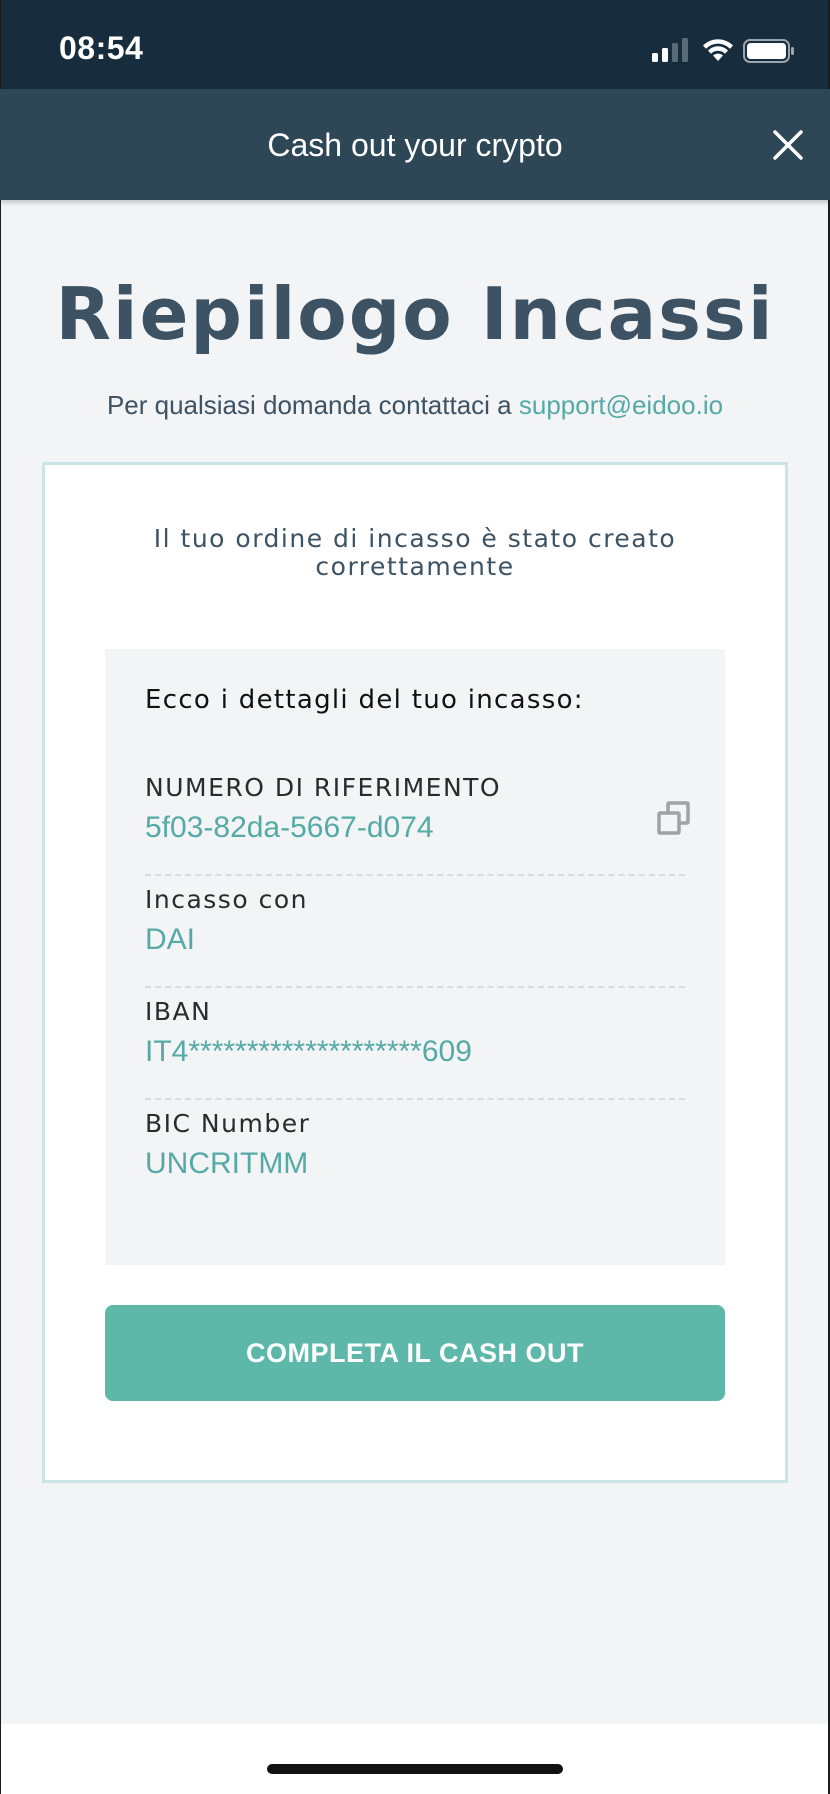 This screenshot has height=1794, width=830. What do you see at coordinates (415, 1759) in the screenshot?
I see `home-indicator-area` at bounding box center [415, 1759].